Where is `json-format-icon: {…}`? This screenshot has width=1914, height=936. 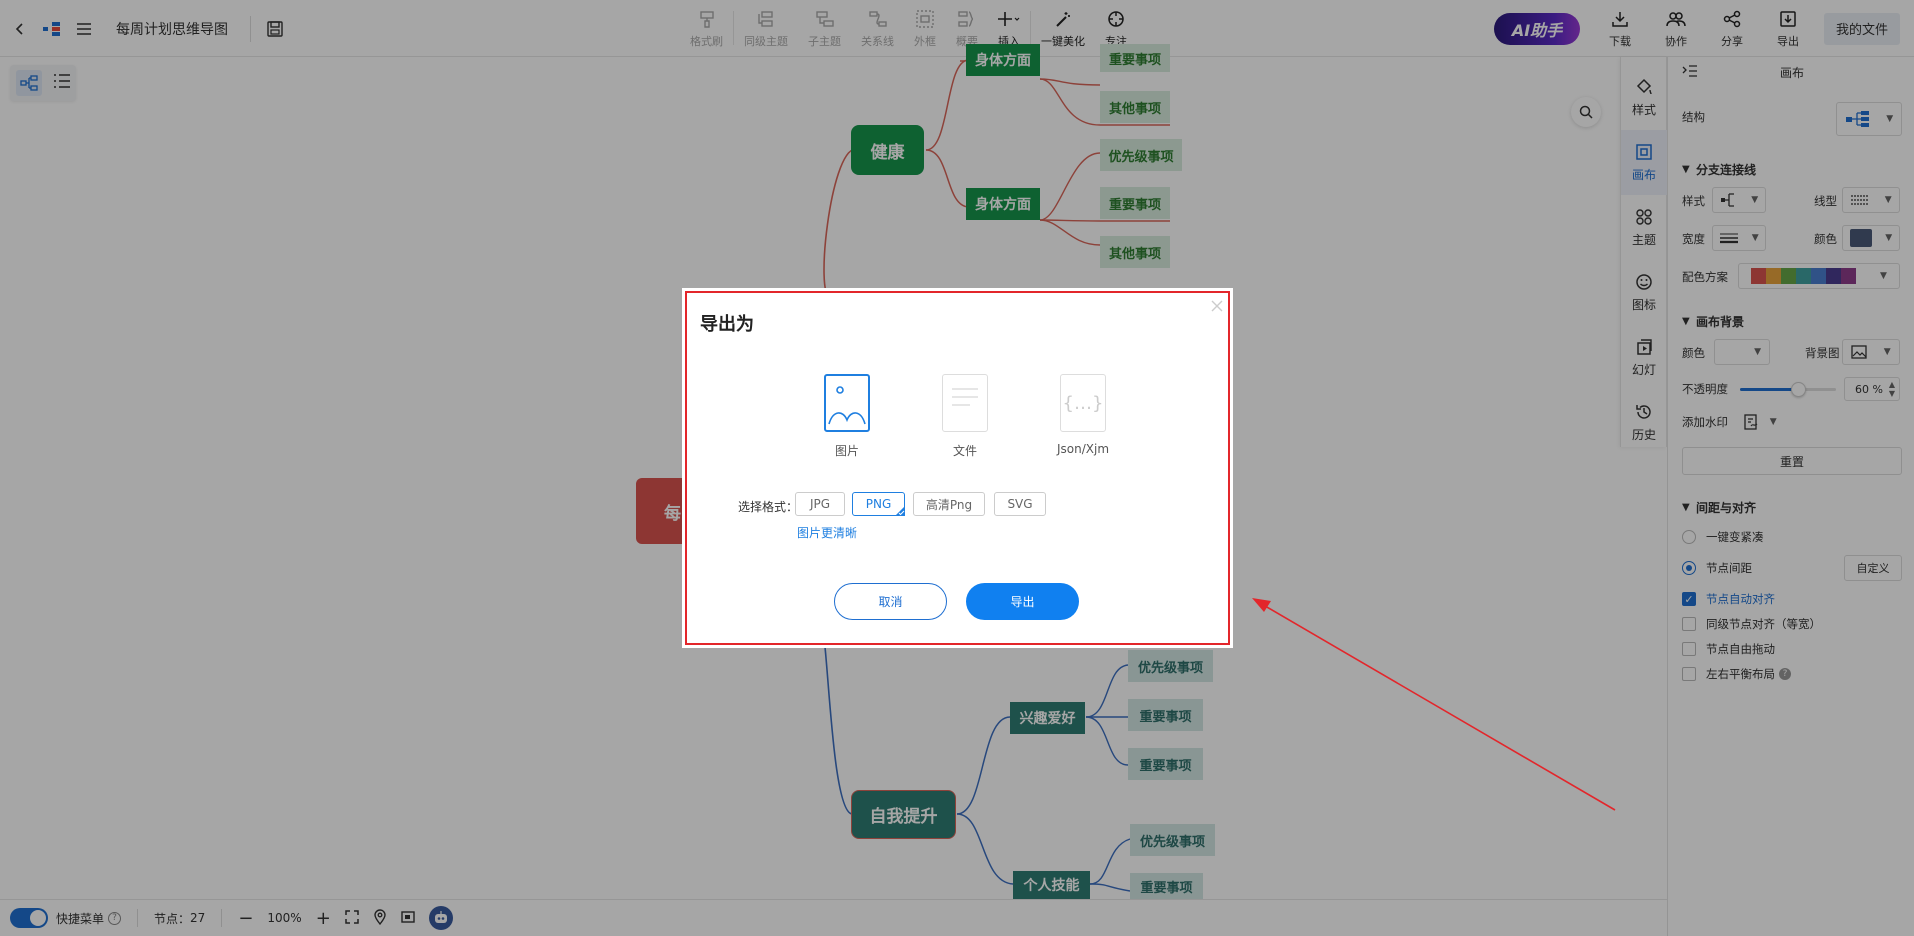
json-format-icon: {…} is located at coordinates (1083, 403).